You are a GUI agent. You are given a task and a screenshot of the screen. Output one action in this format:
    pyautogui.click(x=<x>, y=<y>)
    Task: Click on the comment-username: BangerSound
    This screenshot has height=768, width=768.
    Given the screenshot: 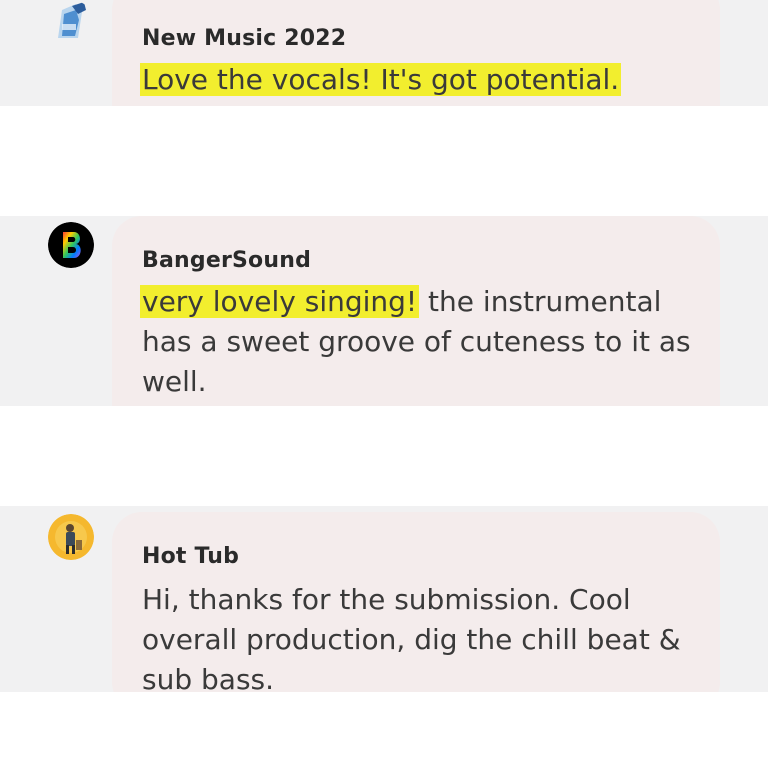 What is the action you would take?
    pyautogui.click(x=226, y=260)
    